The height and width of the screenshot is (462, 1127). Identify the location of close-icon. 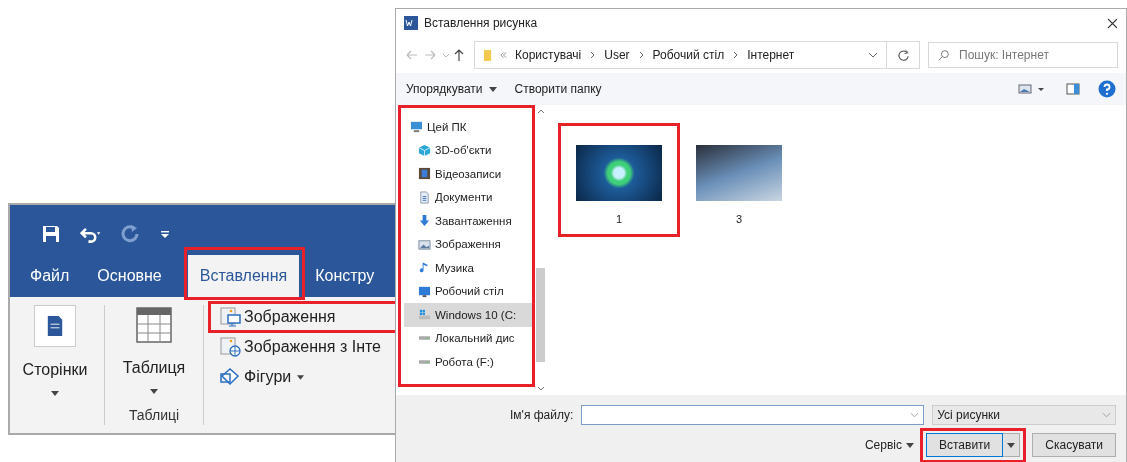
(1112, 23).